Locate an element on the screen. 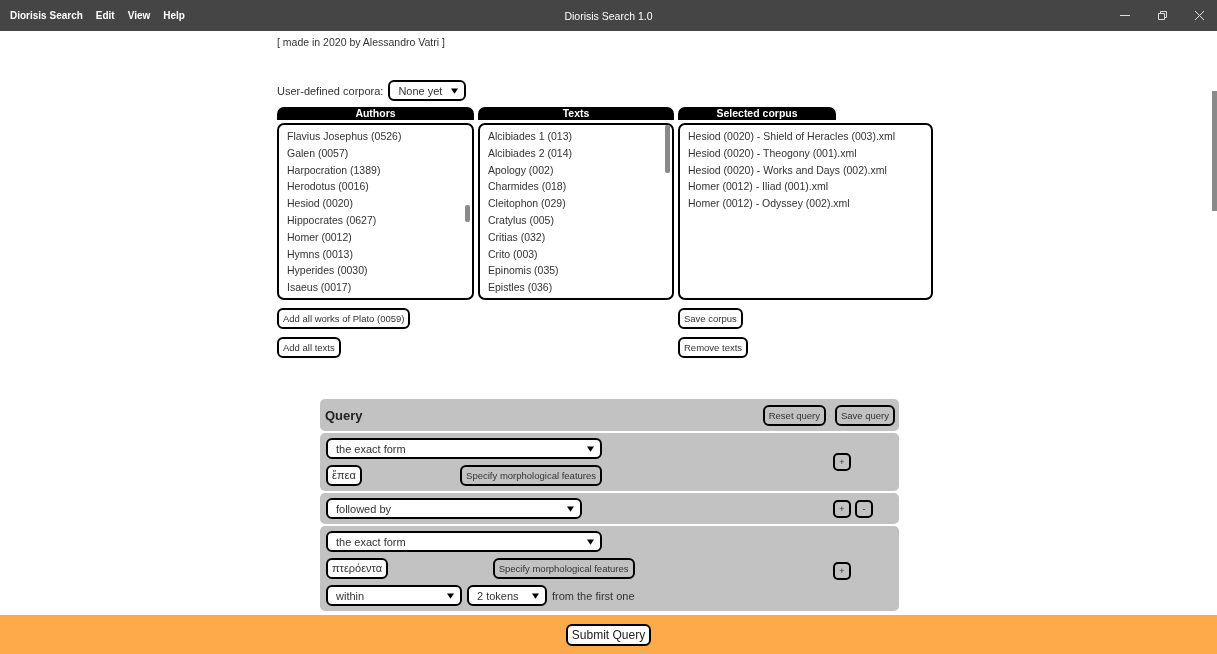 The height and width of the screenshot is (654, 1217). list-item: Critias (032) is located at coordinates (576, 237).